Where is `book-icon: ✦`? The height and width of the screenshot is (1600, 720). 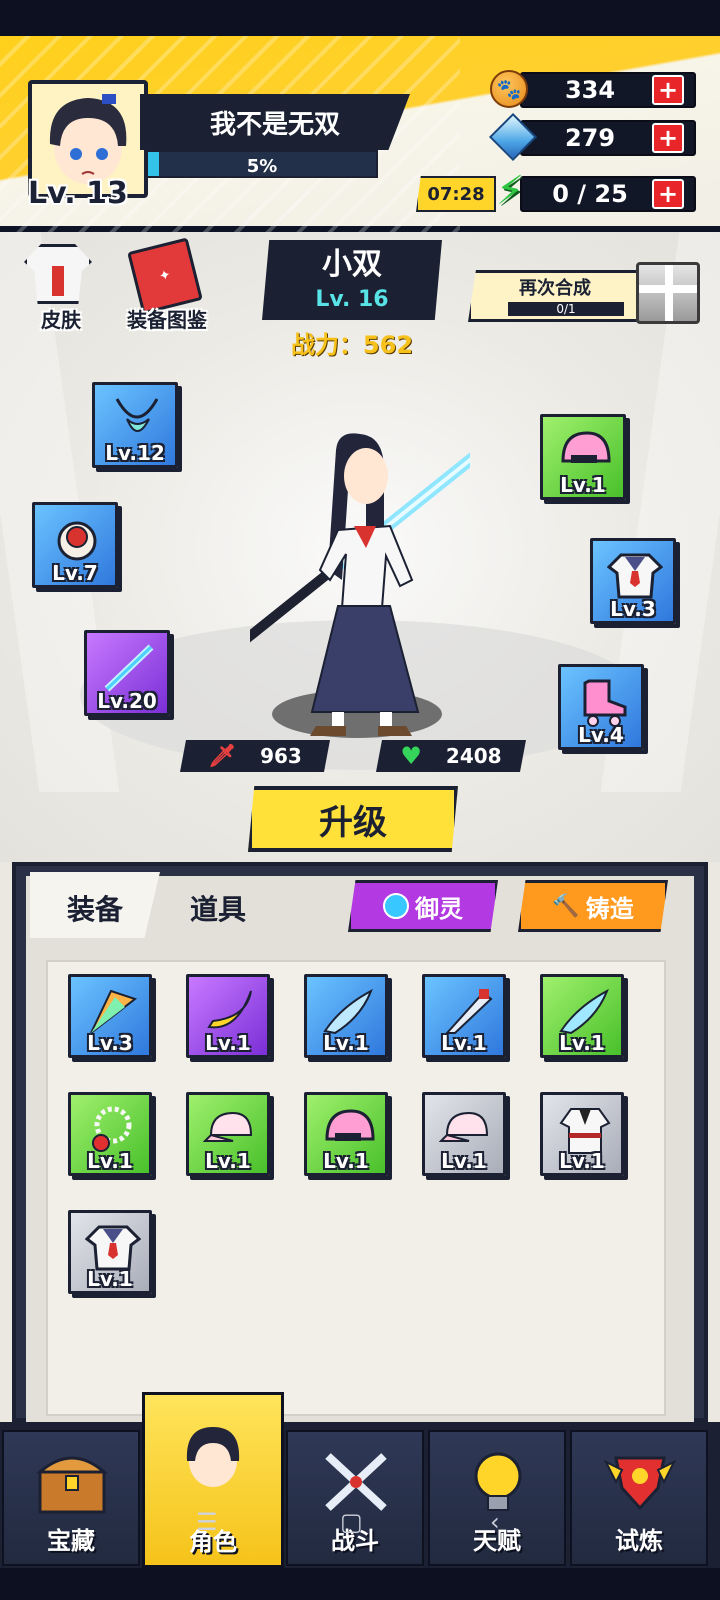 book-icon: ✦ is located at coordinates (165, 276).